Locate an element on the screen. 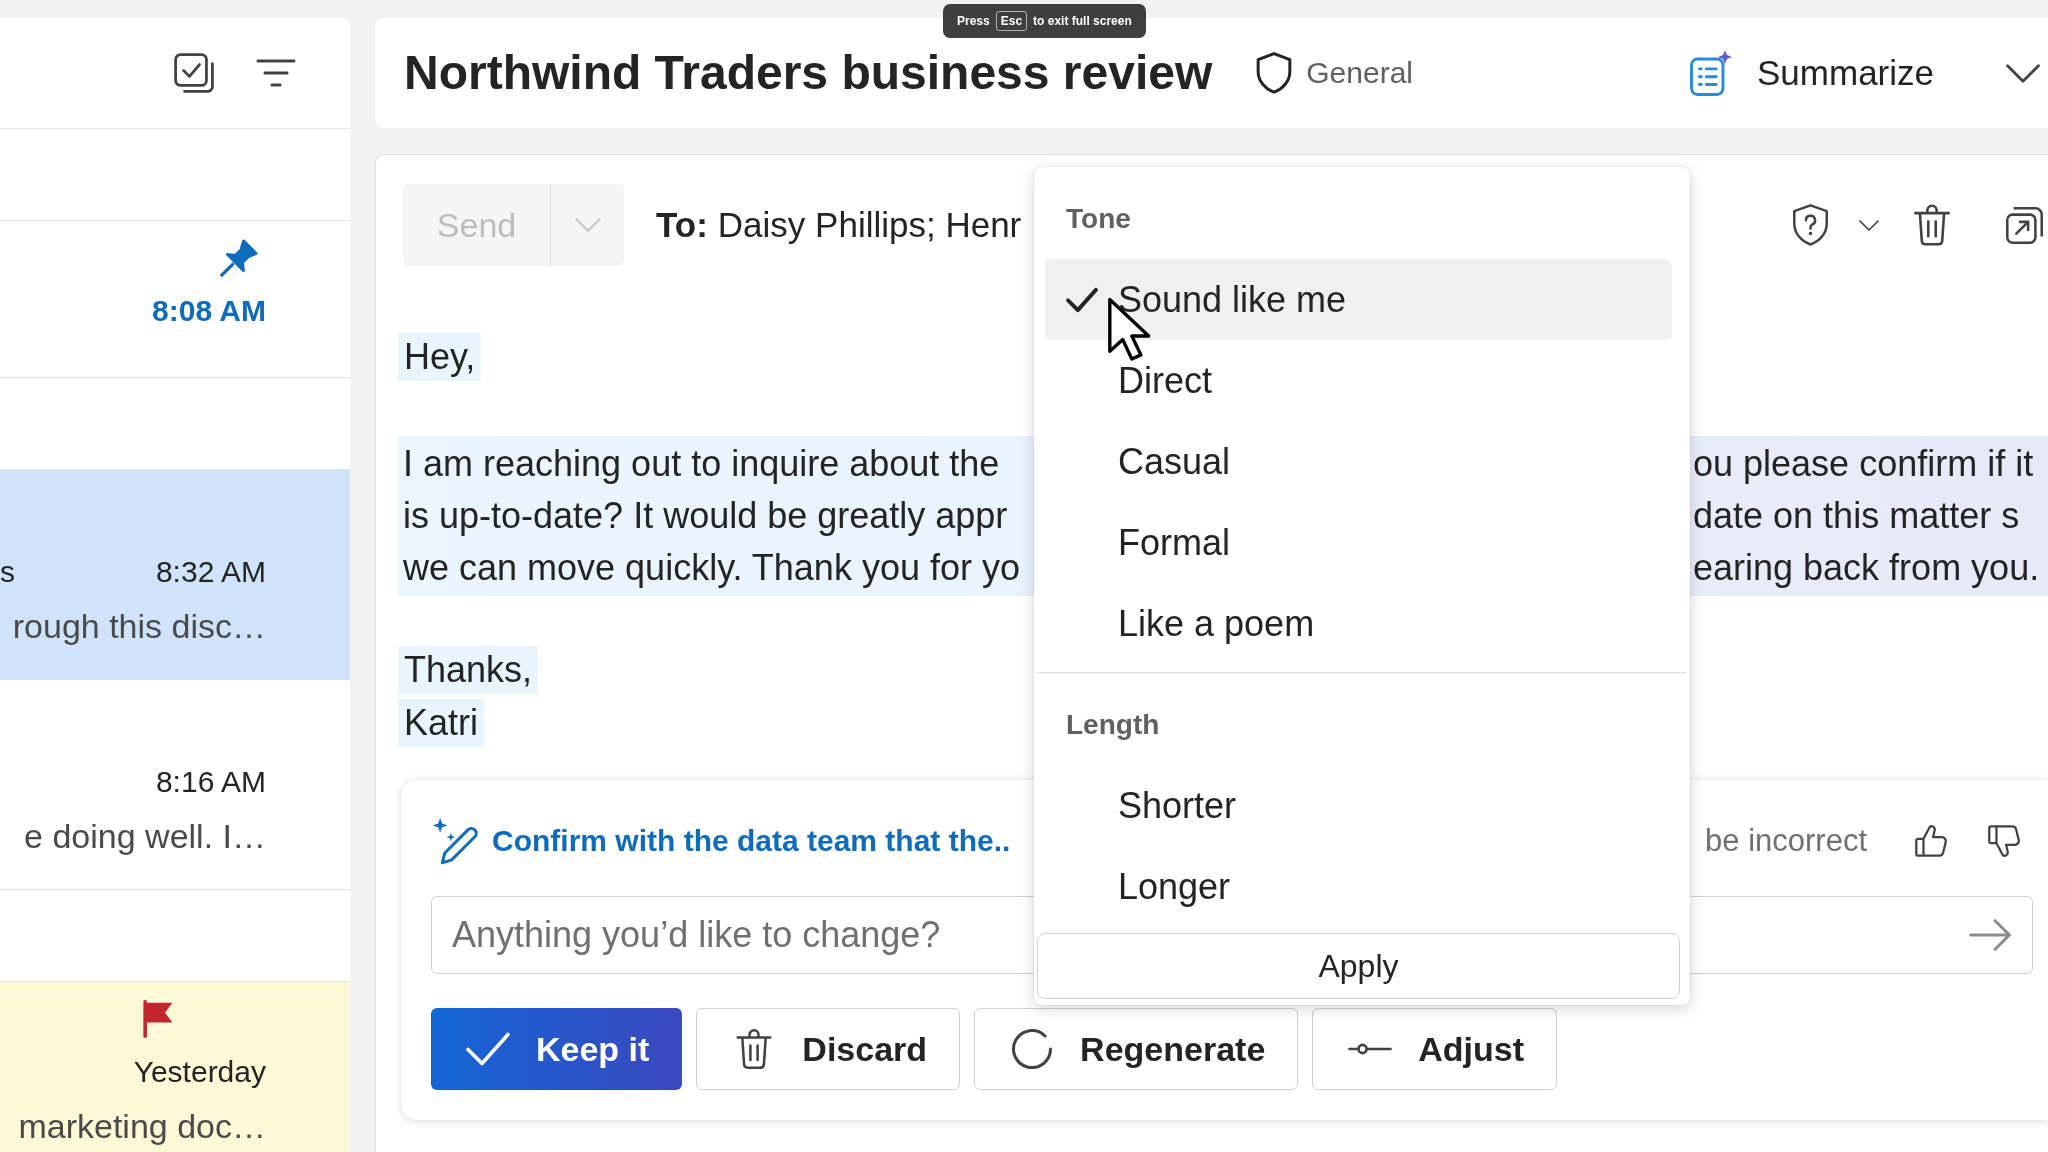 This screenshot has height=1152, width=2048. email-body-text: ou please confirm if it is located at coordinates (1863, 464).